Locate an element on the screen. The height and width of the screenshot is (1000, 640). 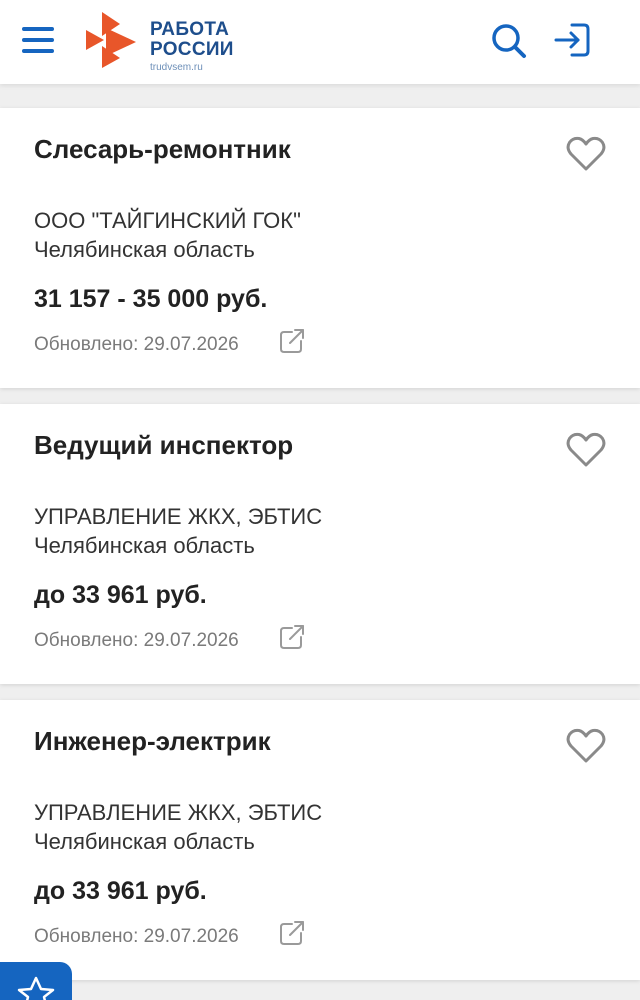
login-icon is located at coordinates (572, 40).